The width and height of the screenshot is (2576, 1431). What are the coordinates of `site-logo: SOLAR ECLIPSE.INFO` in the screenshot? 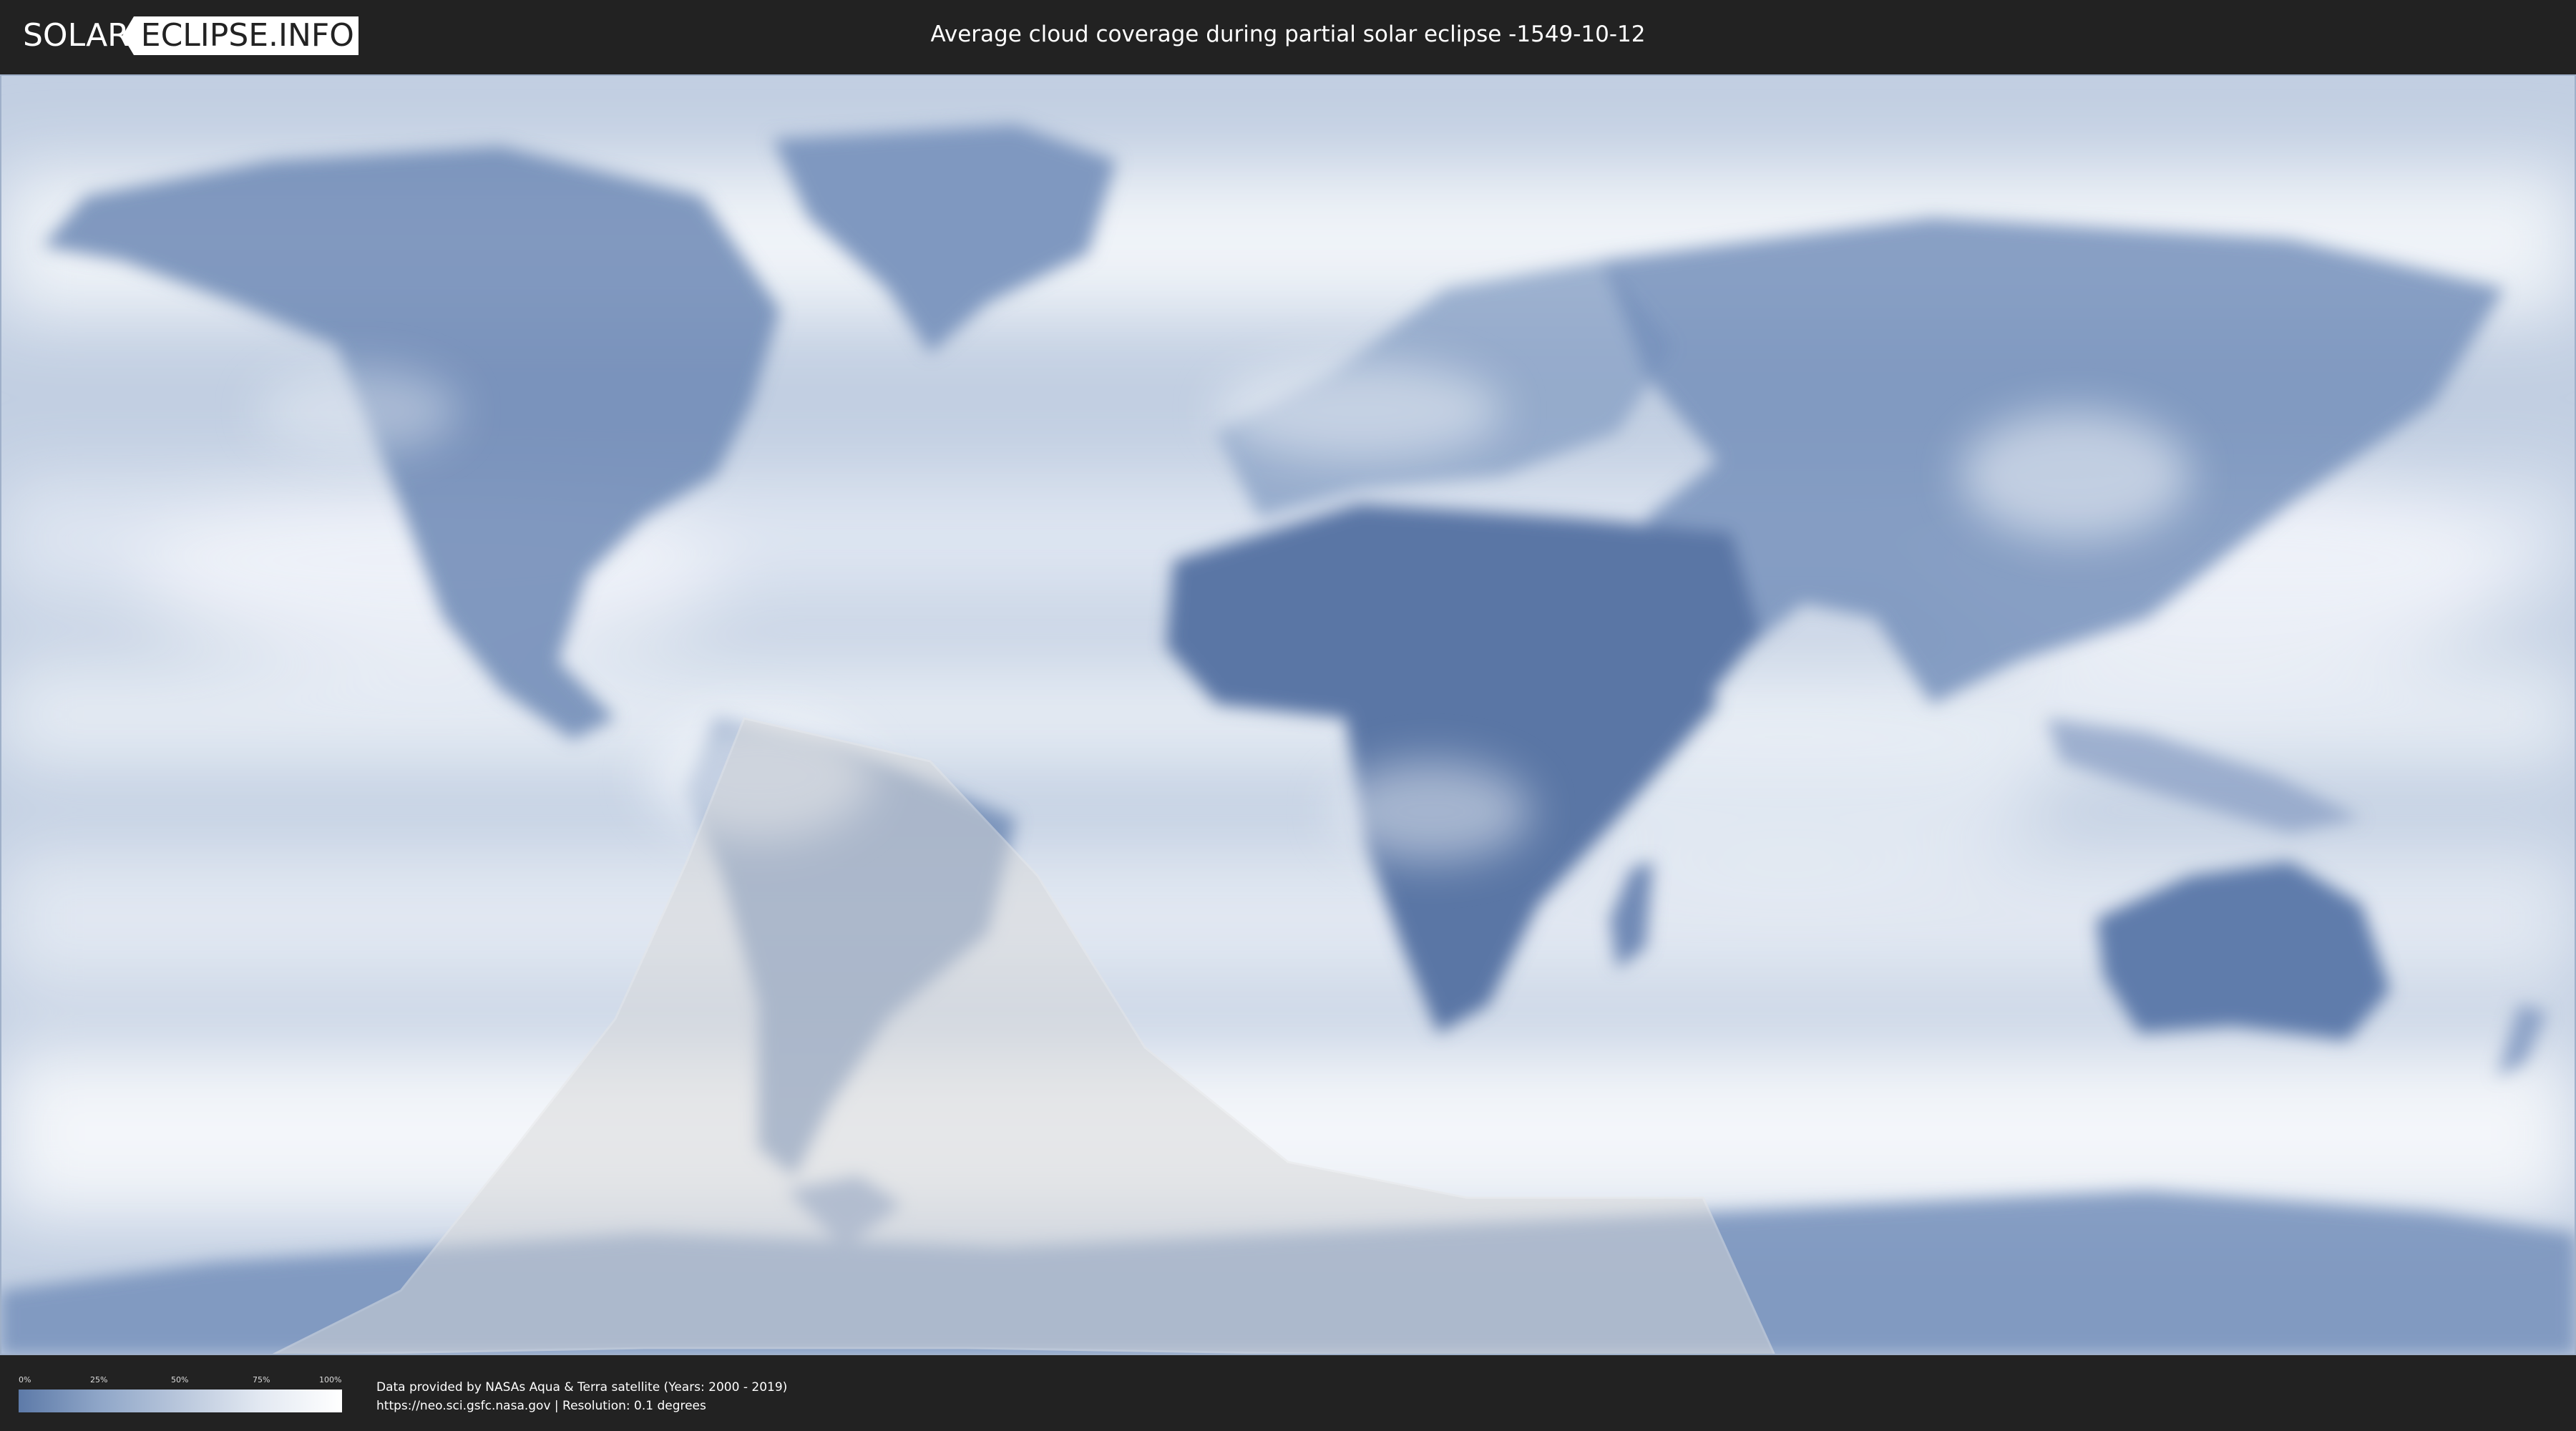 It's located at (190, 35).